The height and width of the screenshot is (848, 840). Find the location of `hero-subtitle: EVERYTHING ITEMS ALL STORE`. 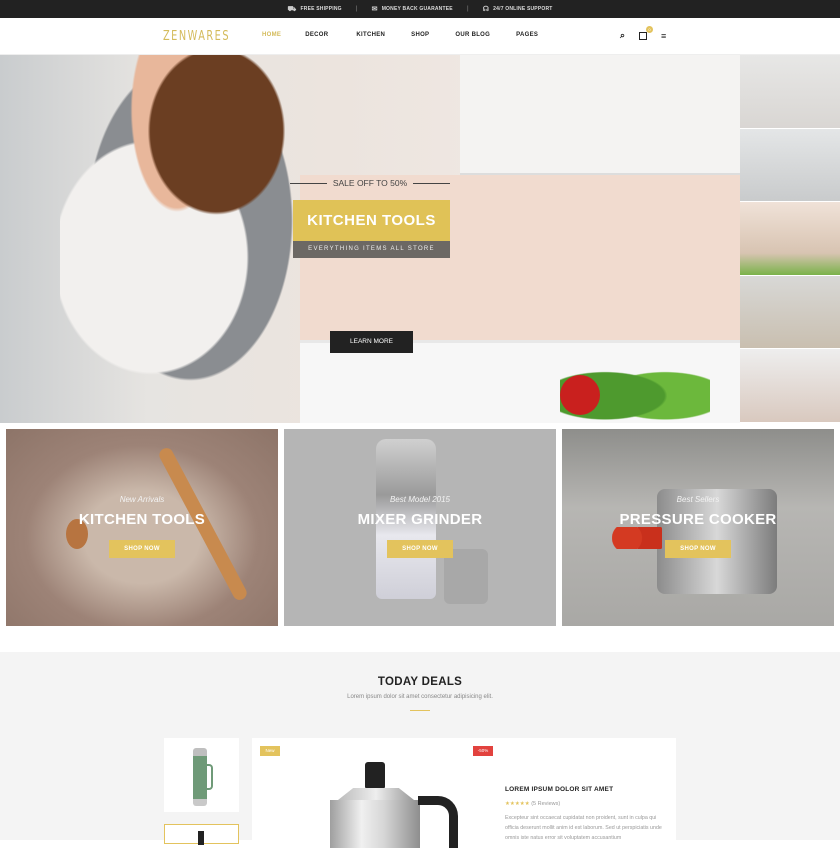

hero-subtitle: EVERYTHING ITEMS ALL STORE is located at coordinates (371, 249).